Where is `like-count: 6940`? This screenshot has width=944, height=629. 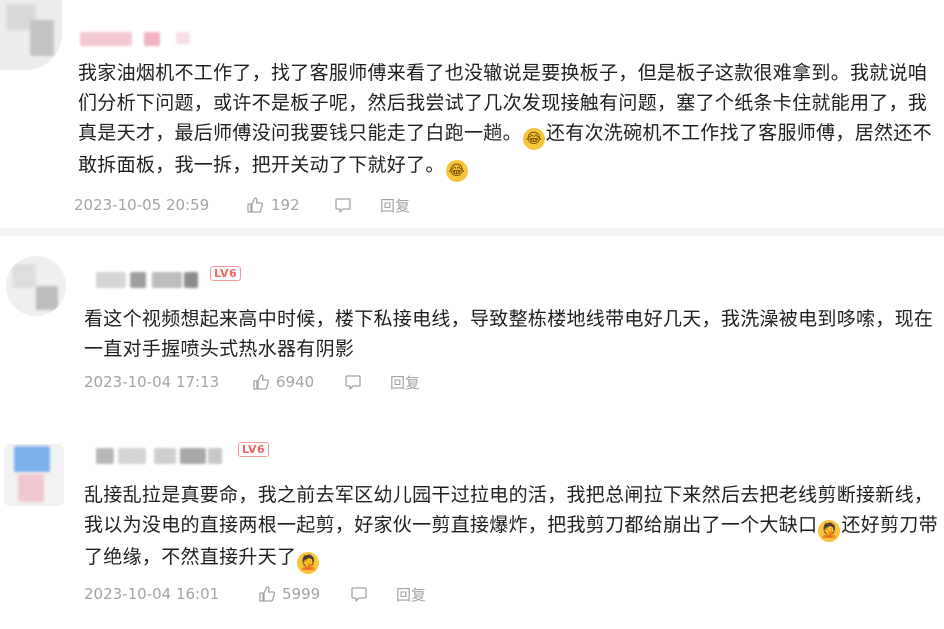
like-count: 6940 is located at coordinates (295, 382).